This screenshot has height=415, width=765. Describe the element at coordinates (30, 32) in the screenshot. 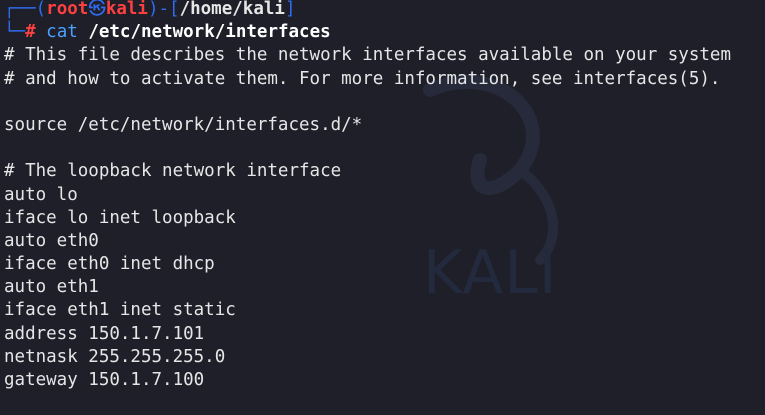

I see `prompt-hash: #` at that location.